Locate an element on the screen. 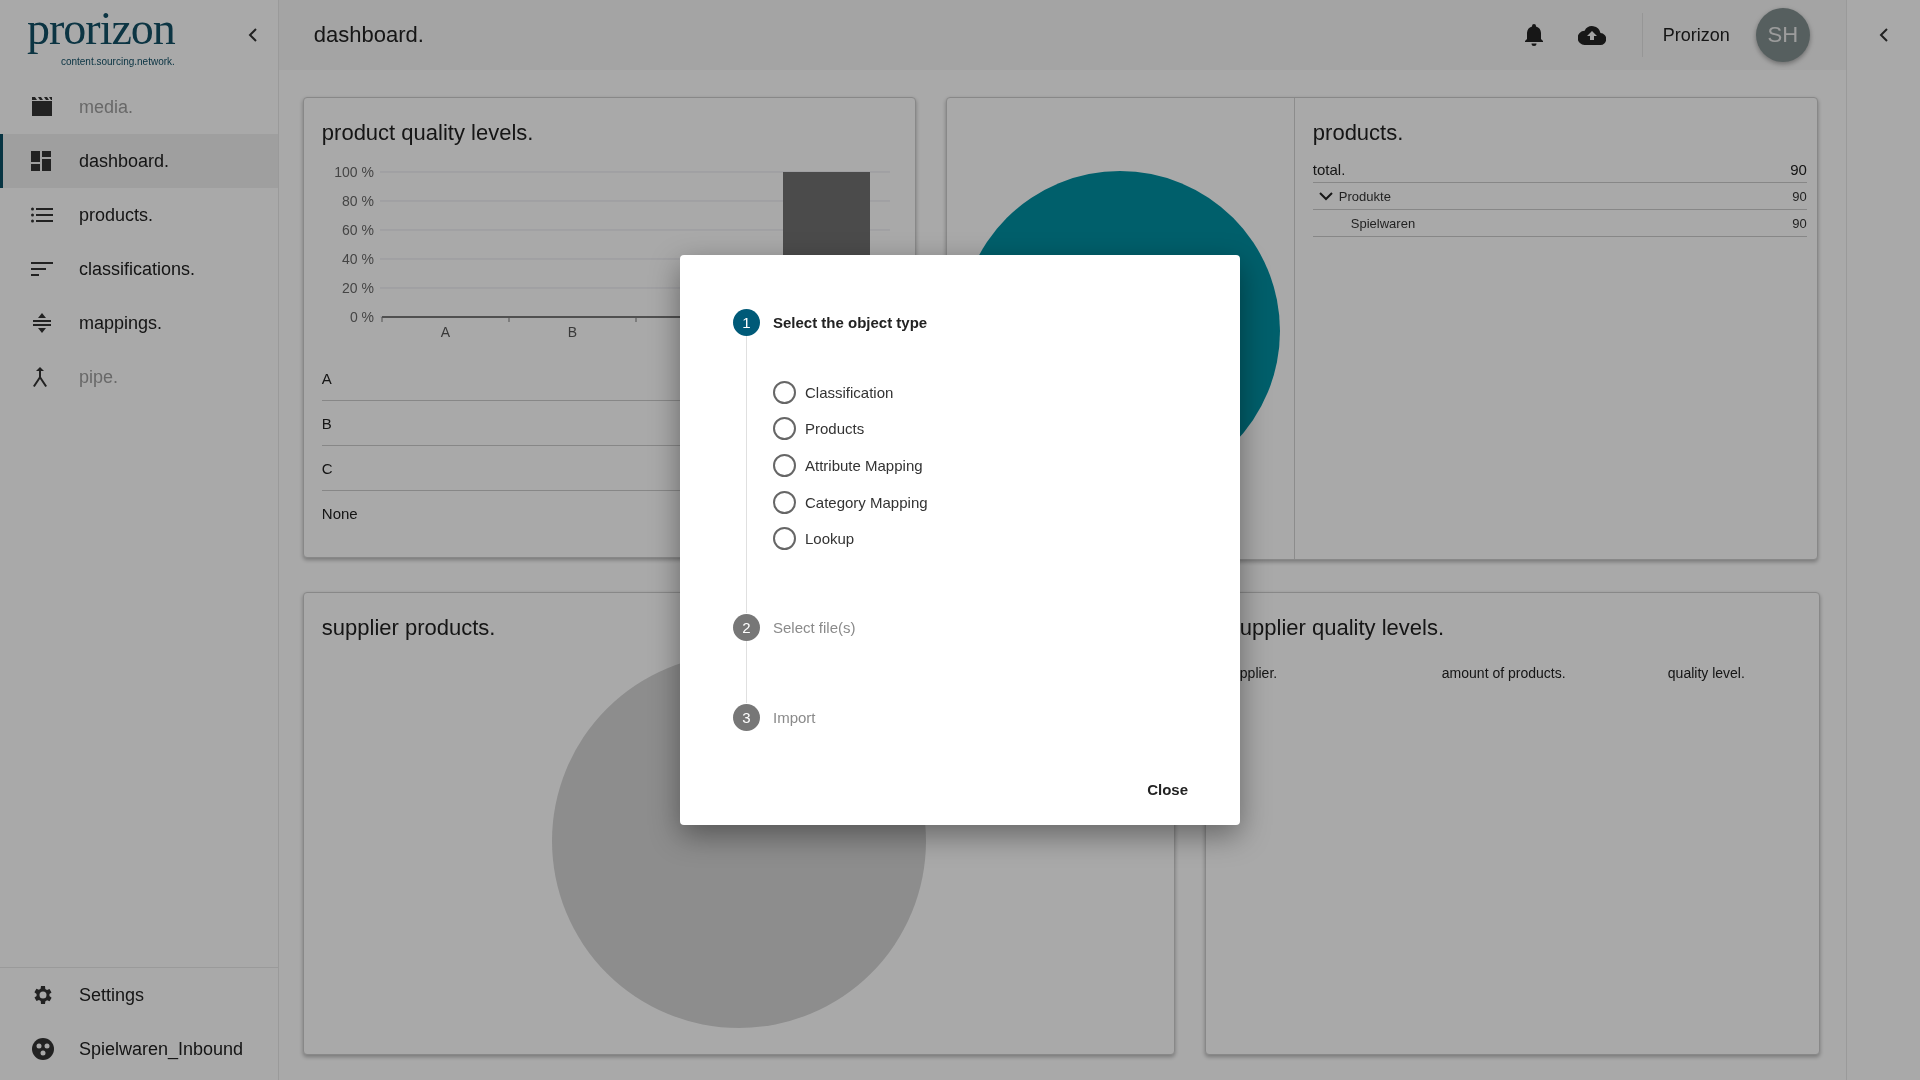 This screenshot has height=1080, width=1920. logo-wordmark: prorizon is located at coordinates (101, 28).